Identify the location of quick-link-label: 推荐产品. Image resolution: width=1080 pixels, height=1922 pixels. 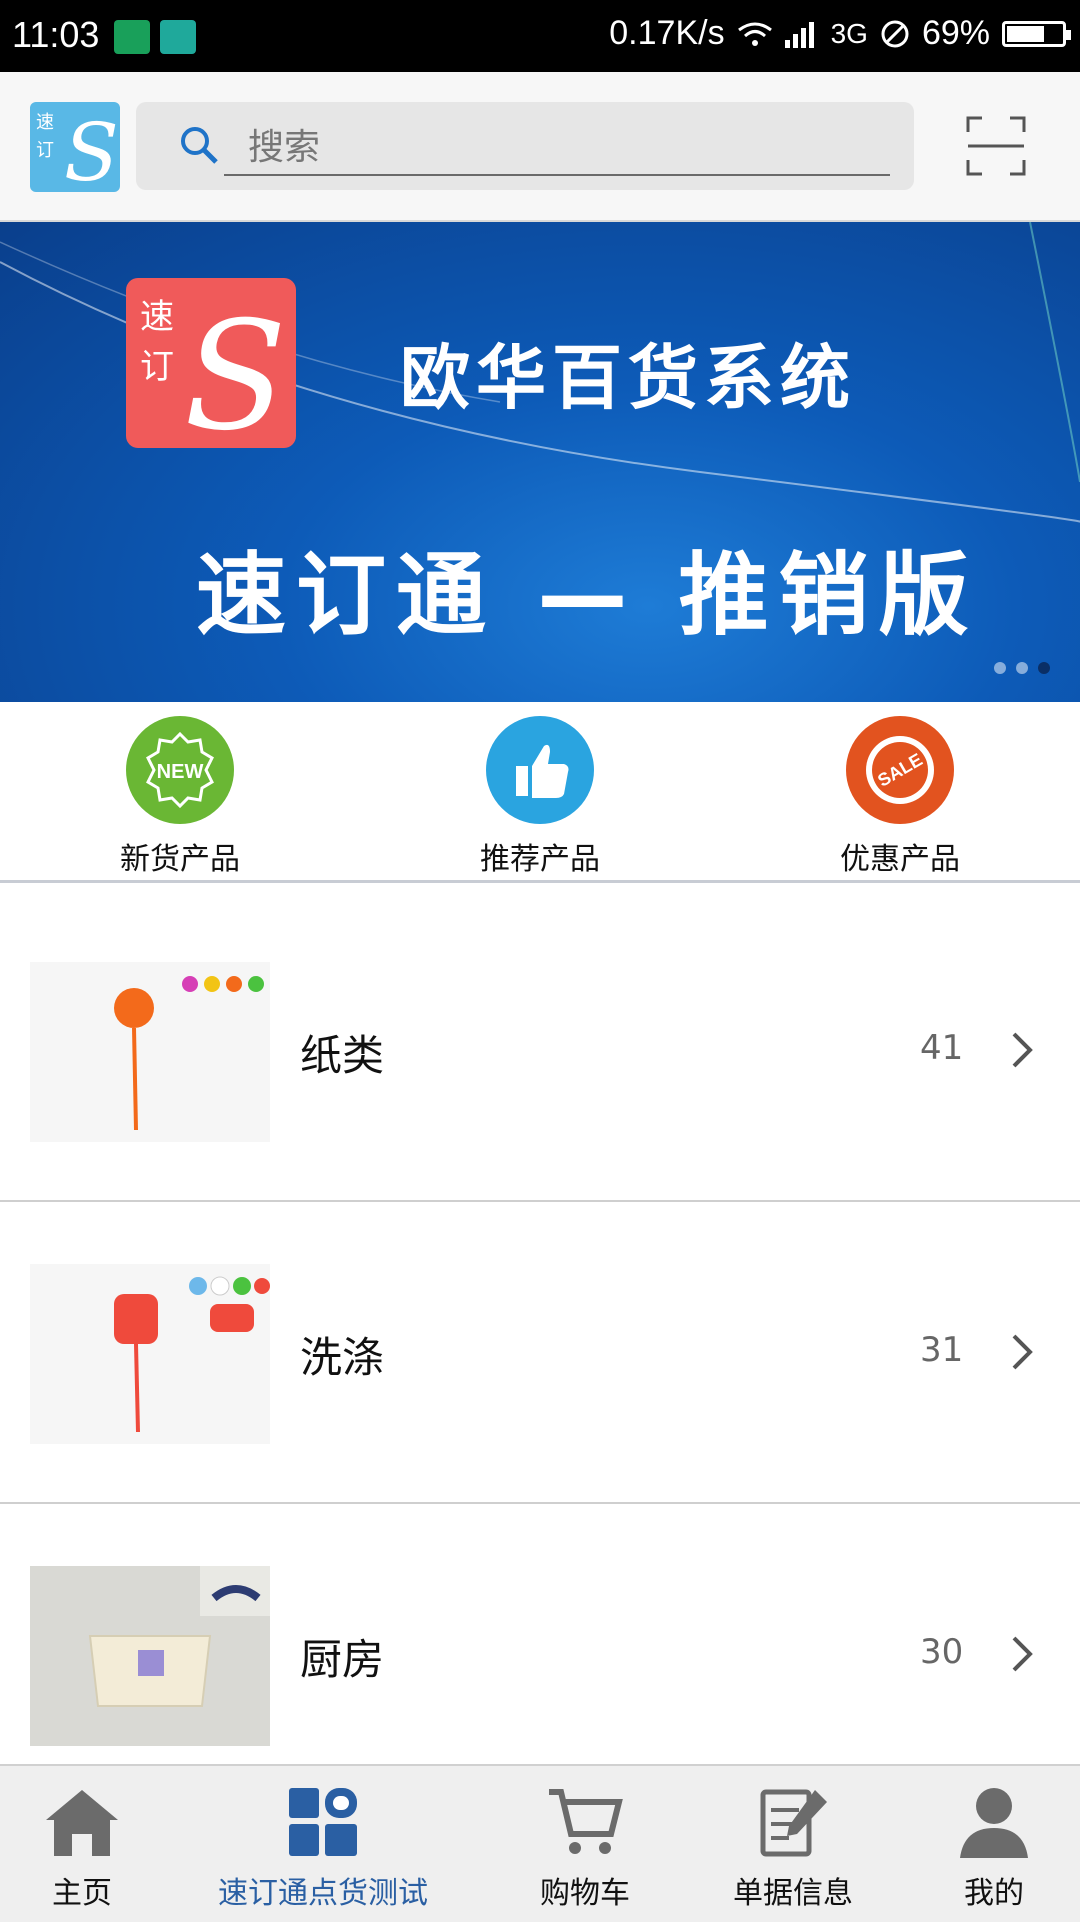
(540, 859).